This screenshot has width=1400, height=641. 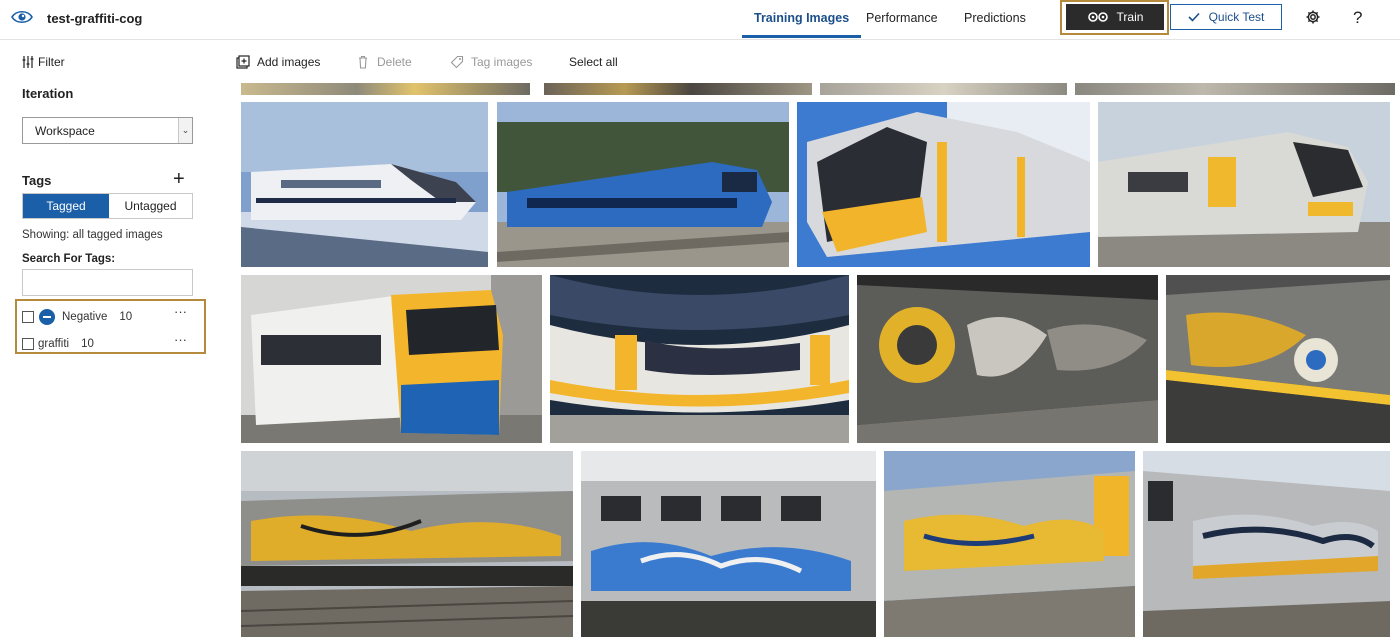 What do you see at coordinates (1115, 17) in the screenshot?
I see `train-button: Train` at bounding box center [1115, 17].